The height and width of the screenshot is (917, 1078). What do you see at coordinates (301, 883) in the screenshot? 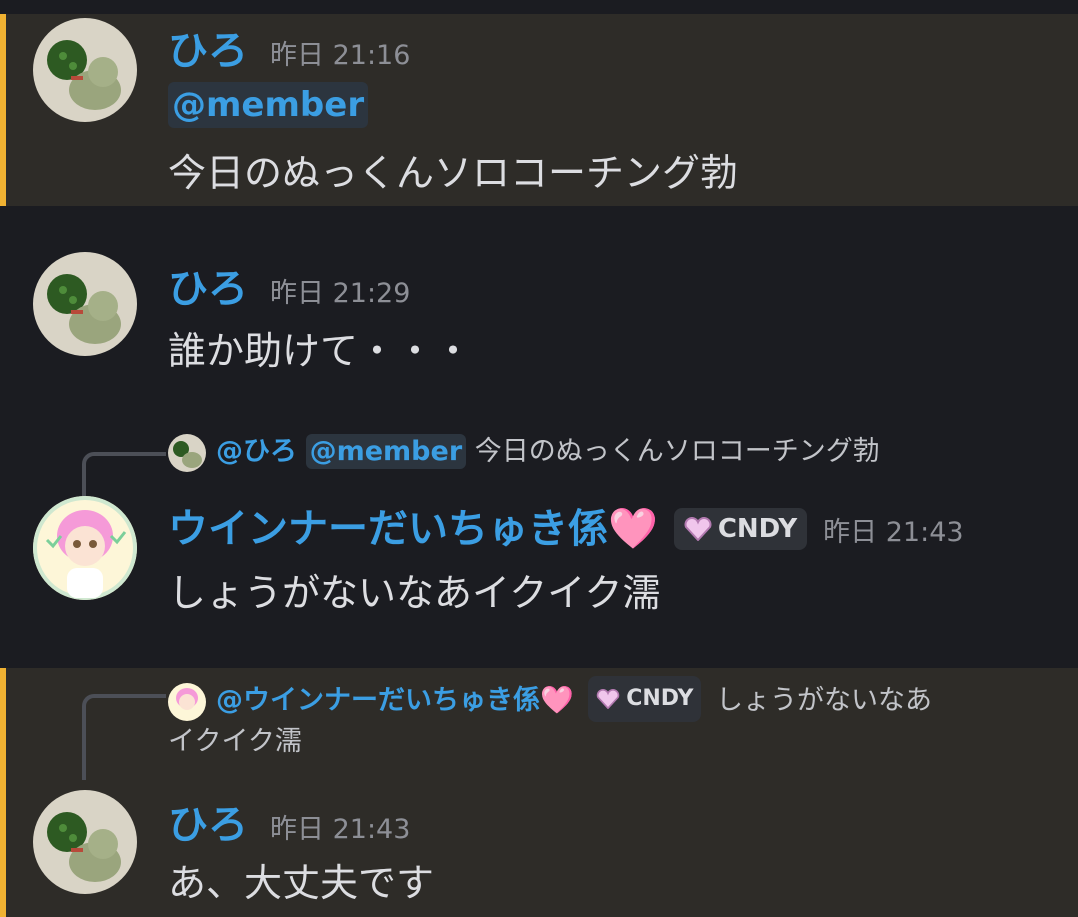
I see `message-text: あ、大丈夫です` at bounding box center [301, 883].